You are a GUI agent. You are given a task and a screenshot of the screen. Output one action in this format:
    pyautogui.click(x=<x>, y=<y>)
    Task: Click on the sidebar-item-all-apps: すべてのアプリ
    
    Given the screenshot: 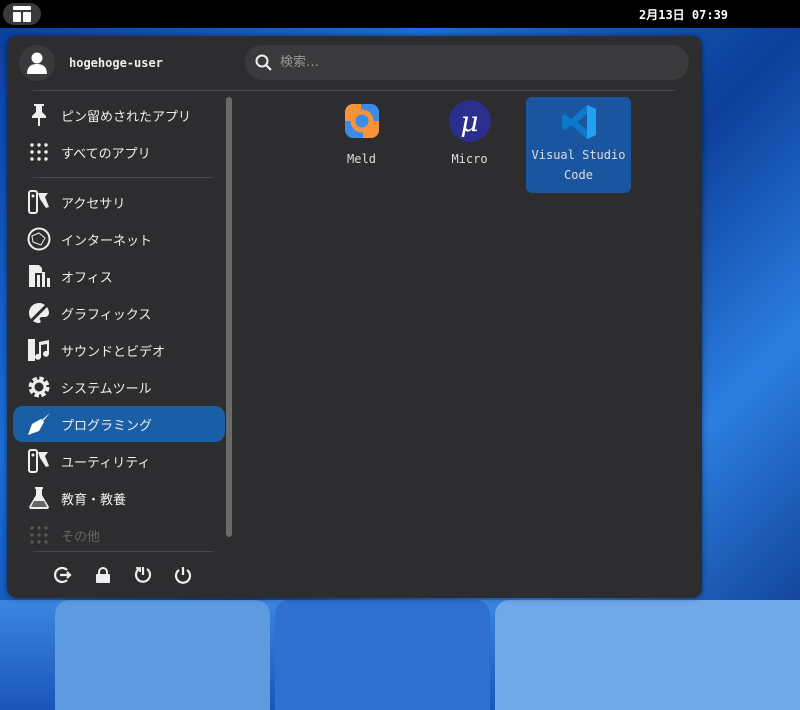 What is the action you would take?
    pyautogui.click(x=119, y=152)
    